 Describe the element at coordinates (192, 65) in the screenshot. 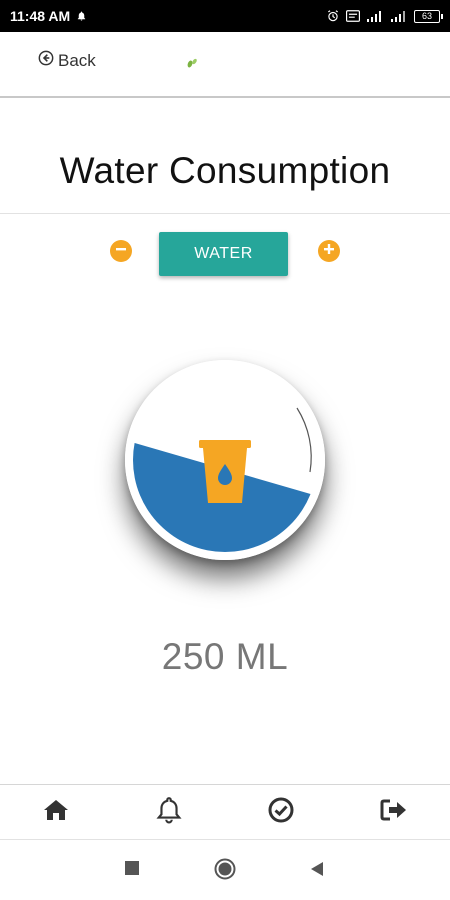

I see `leaf-logo-icon` at that location.